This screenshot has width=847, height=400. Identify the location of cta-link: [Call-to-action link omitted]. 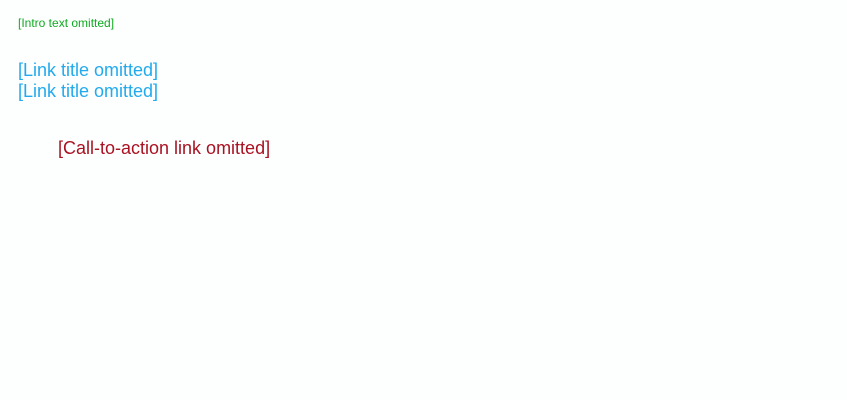
(164, 148).